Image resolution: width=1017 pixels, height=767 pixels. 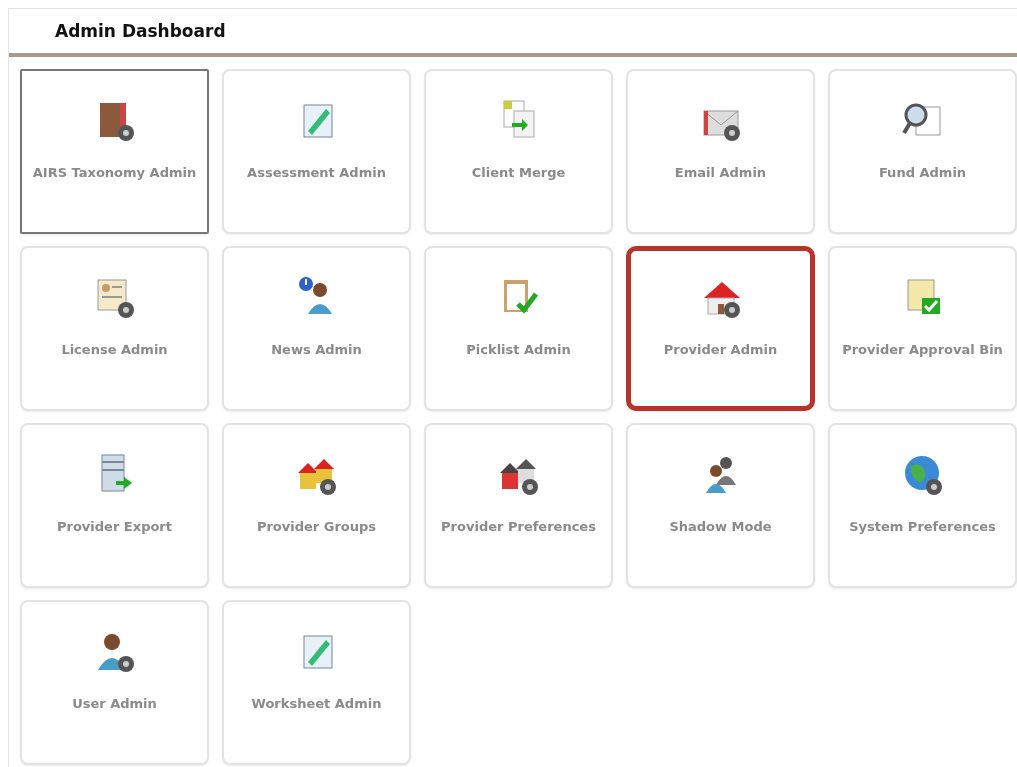 What do you see at coordinates (922, 328) in the screenshot?
I see `dashboard-tile: Provider Approval Bin` at bounding box center [922, 328].